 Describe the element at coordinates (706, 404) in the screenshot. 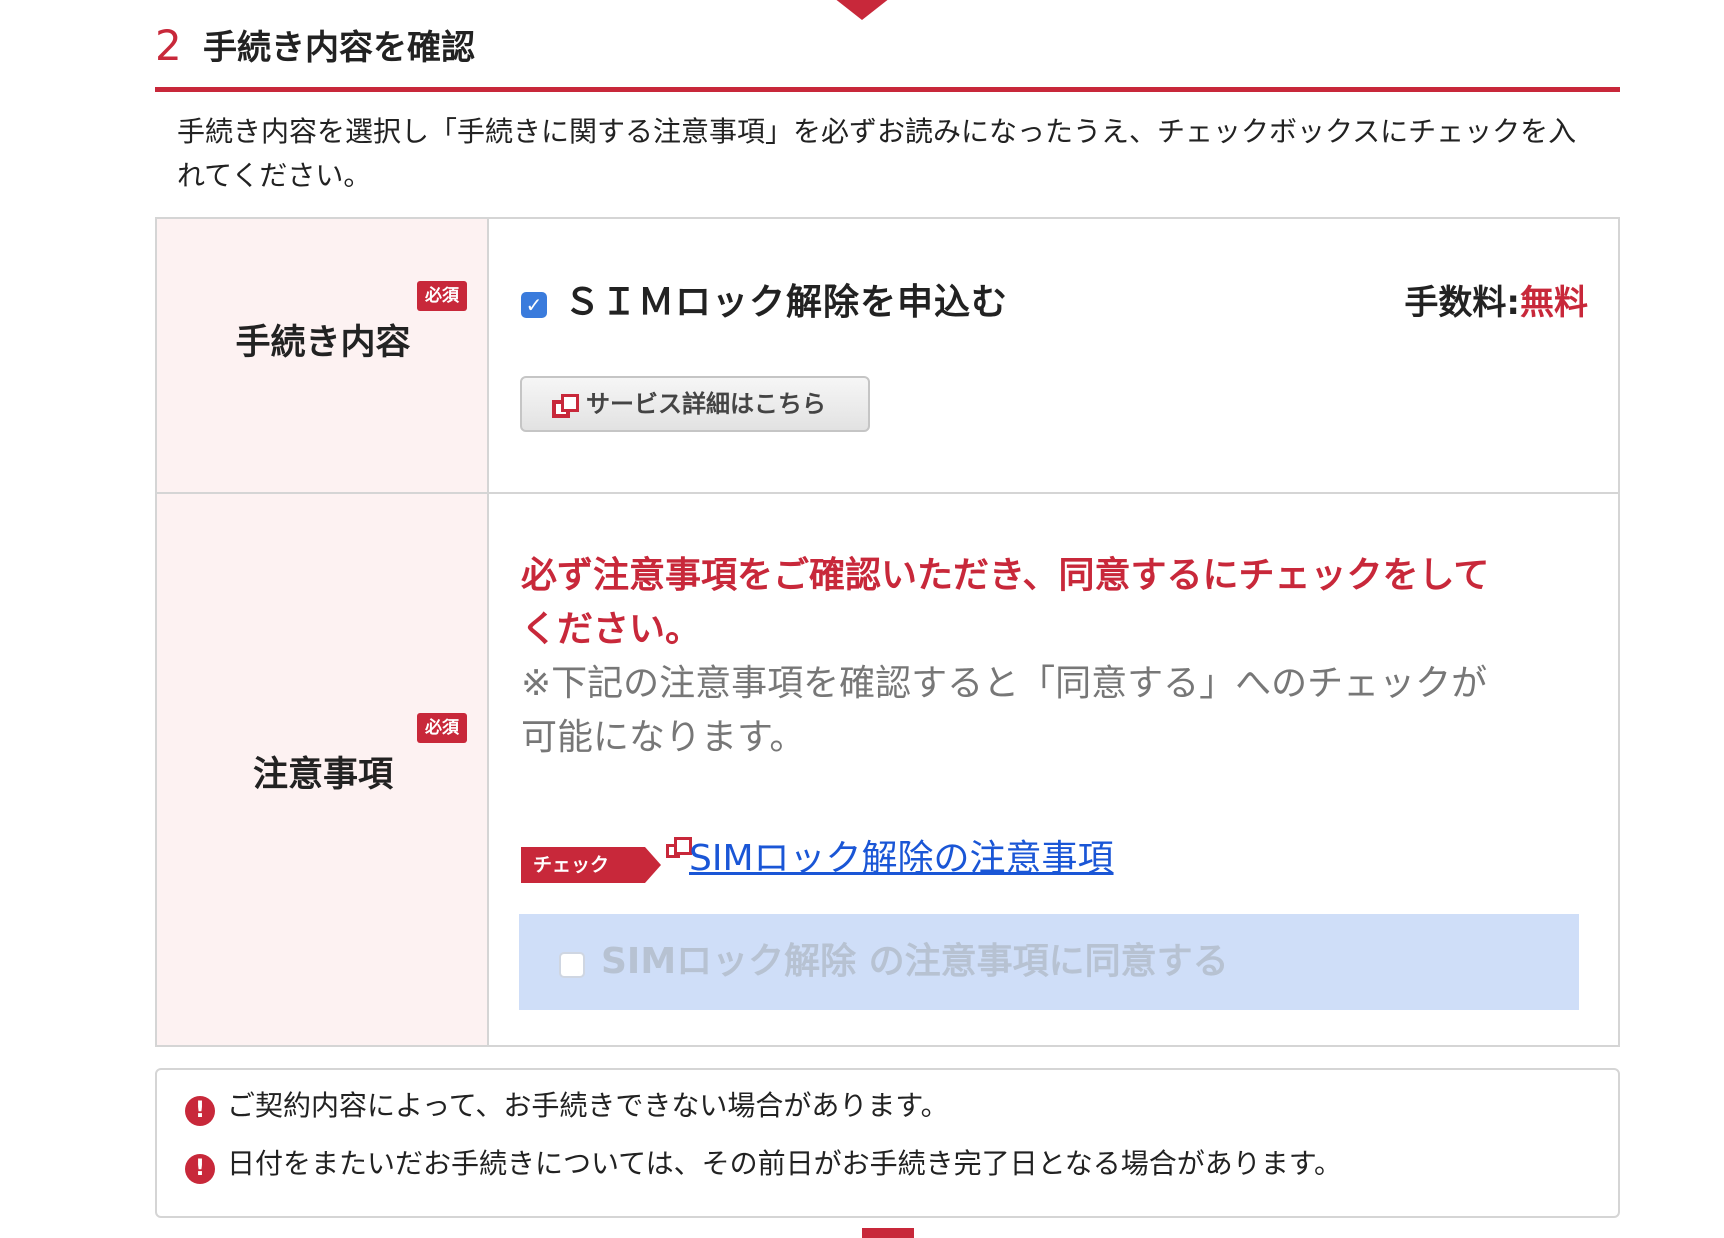

I see `service-detail-label: サービス詳細はこちら` at that location.